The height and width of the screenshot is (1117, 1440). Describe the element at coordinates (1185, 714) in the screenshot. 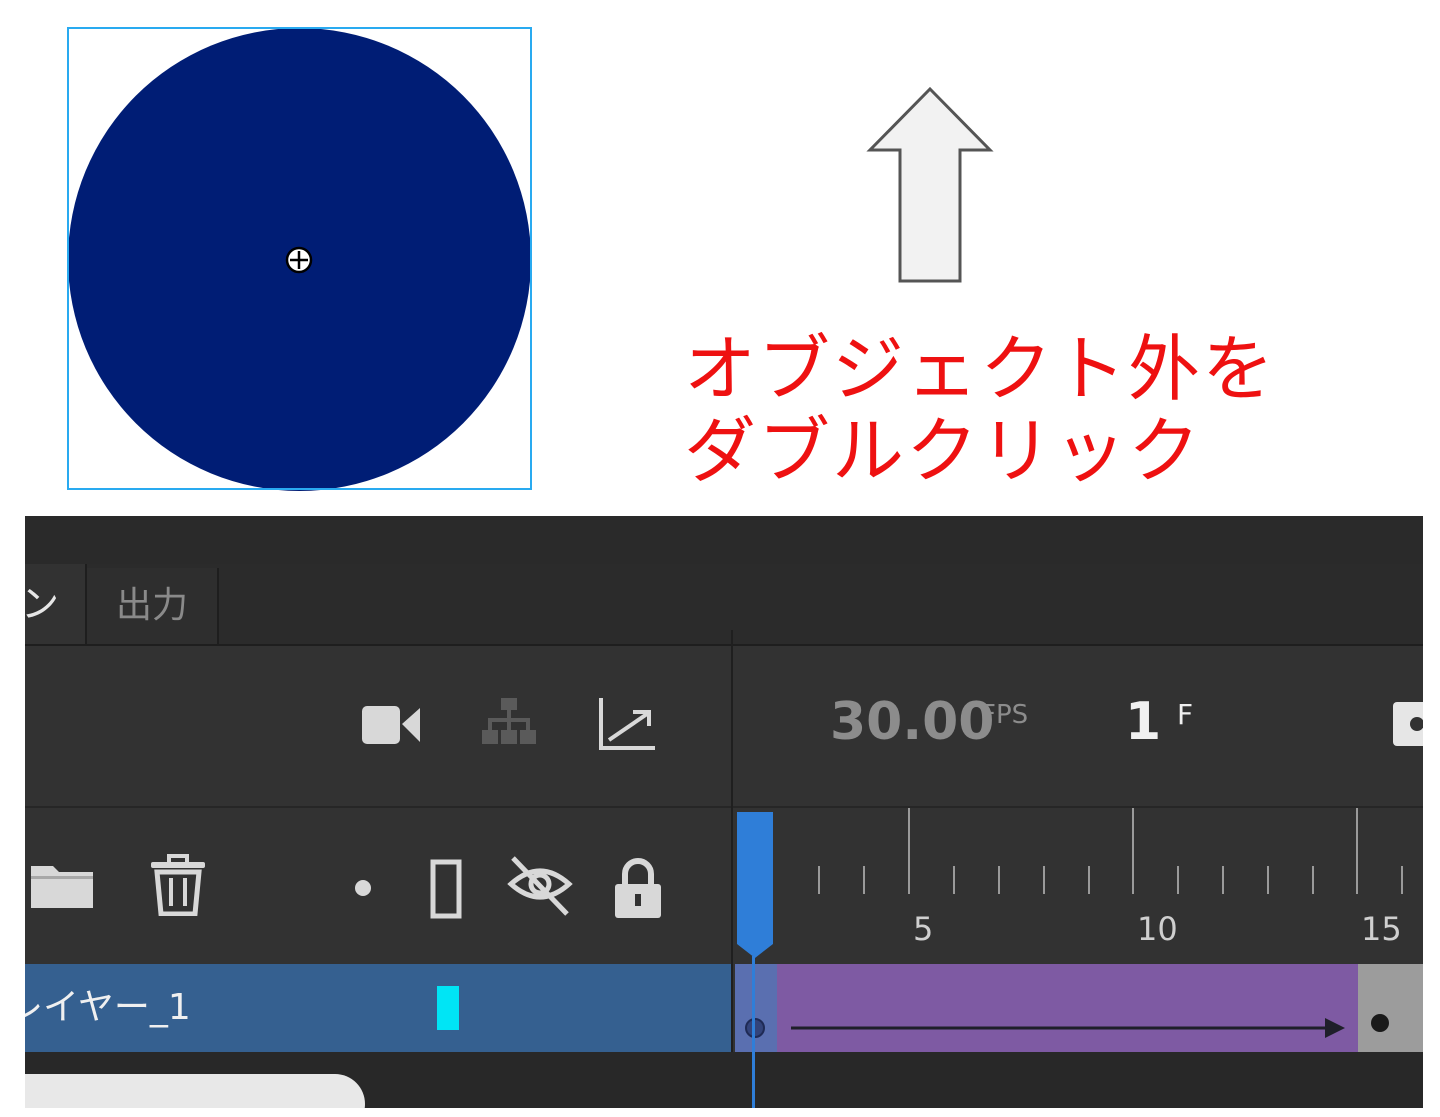

I see `frame-unit: F` at that location.